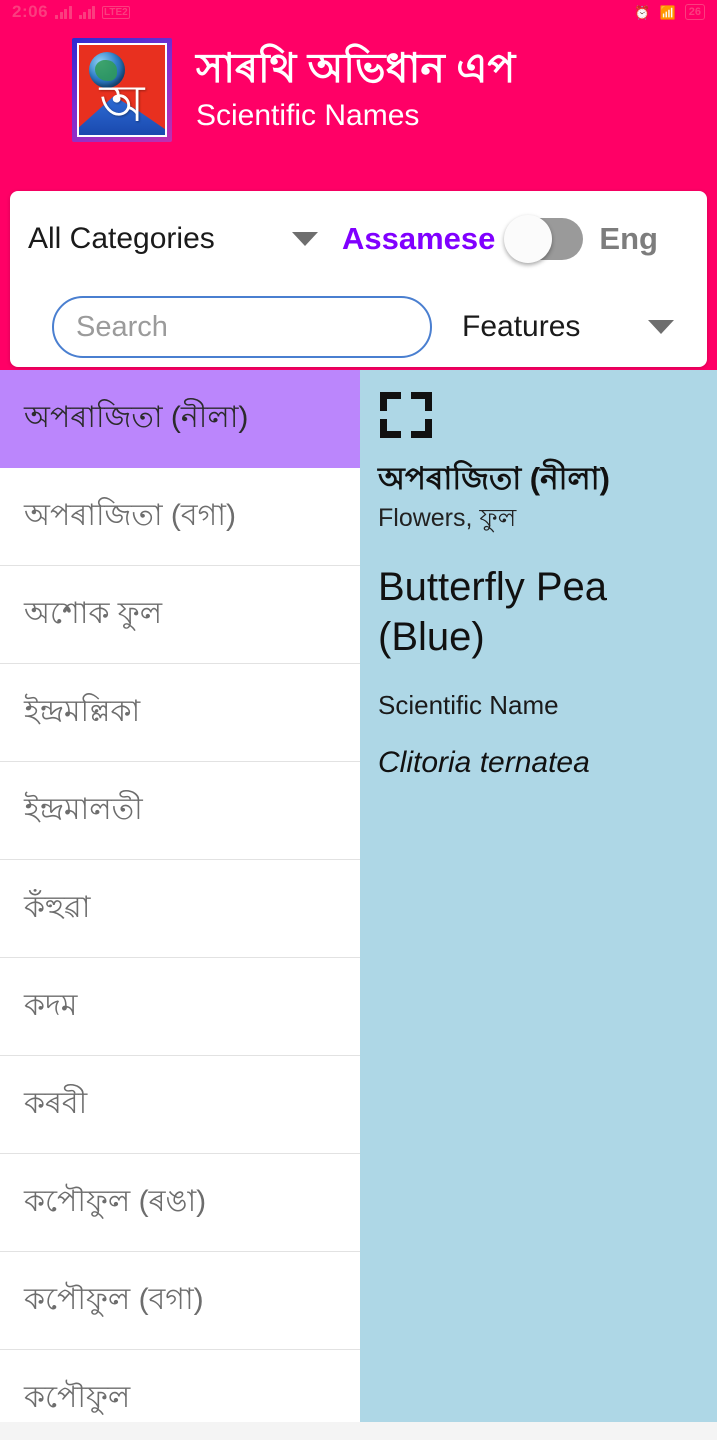  Describe the element at coordinates (308, 115) in the screenshot. I see `page-subtitle: Scientific Names` at that location.